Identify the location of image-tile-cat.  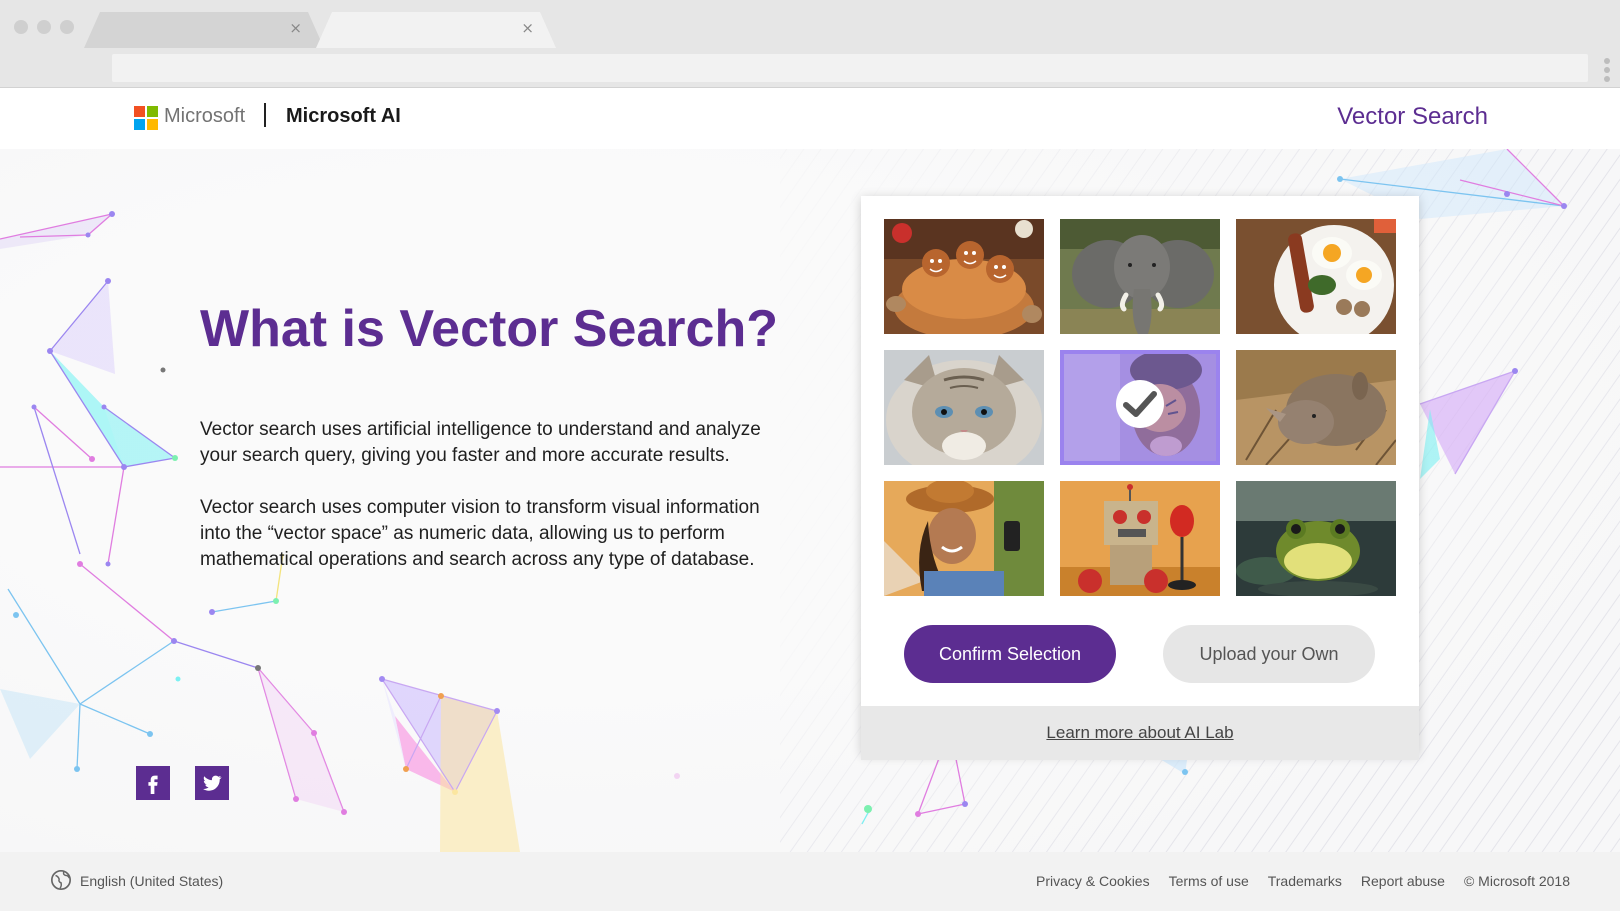
(964, 407).